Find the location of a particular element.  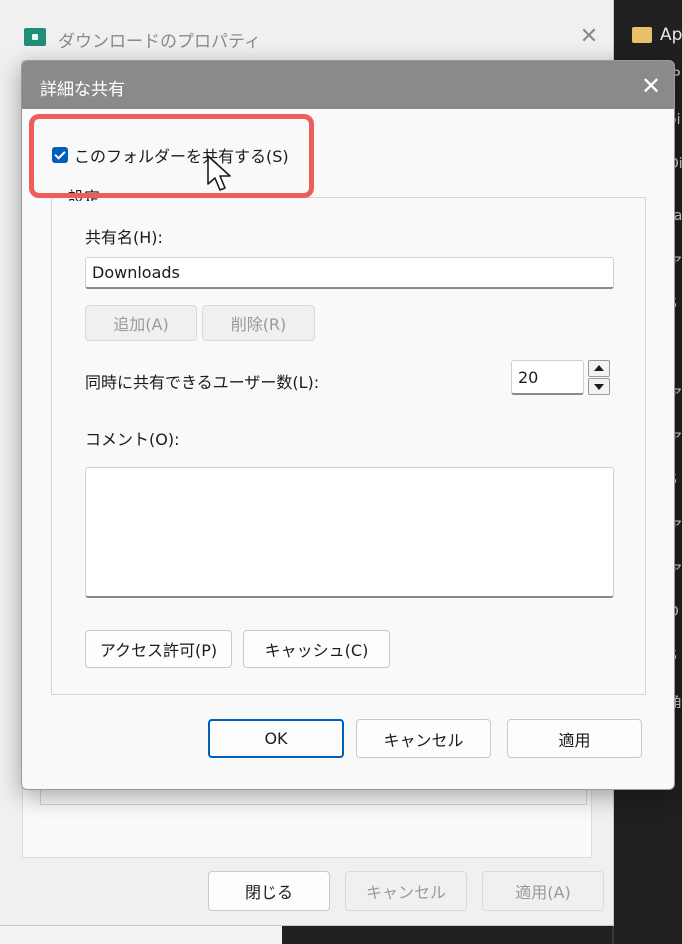

mouse-cursor-icon is located at coordinates (219, 173).